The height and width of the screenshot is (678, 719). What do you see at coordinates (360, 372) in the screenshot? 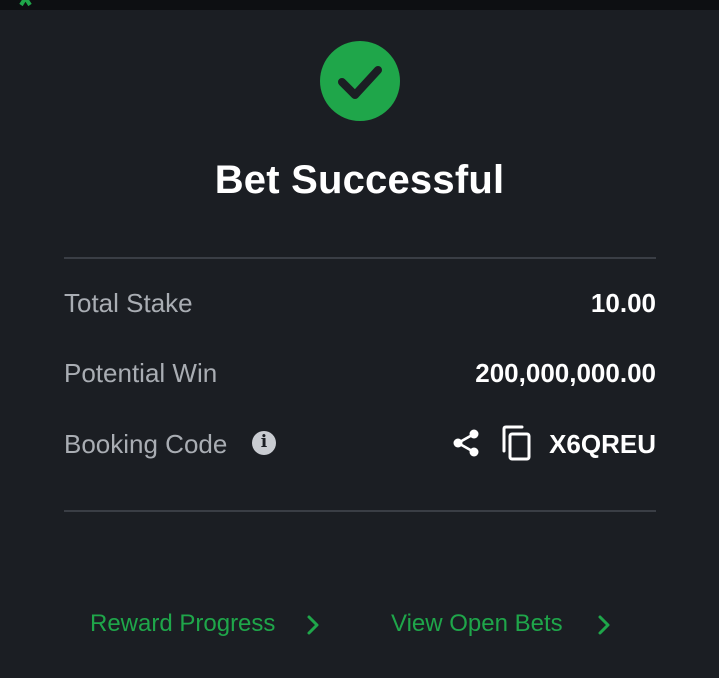
I see `potential-win-row: Potential Win 200,000,000.00` at bounding box center [360, 372].